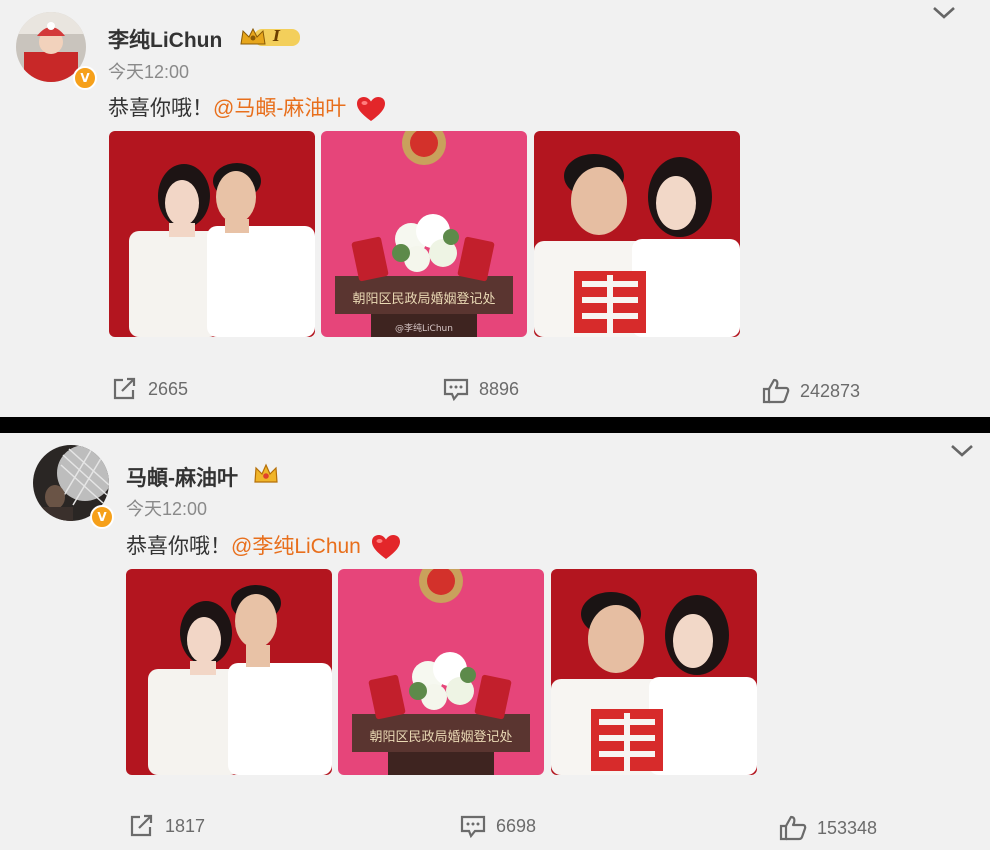 Image resolution: width=990 pixels, height=850 pixels. I want to click on share-button: 2665, so click(150, 389).